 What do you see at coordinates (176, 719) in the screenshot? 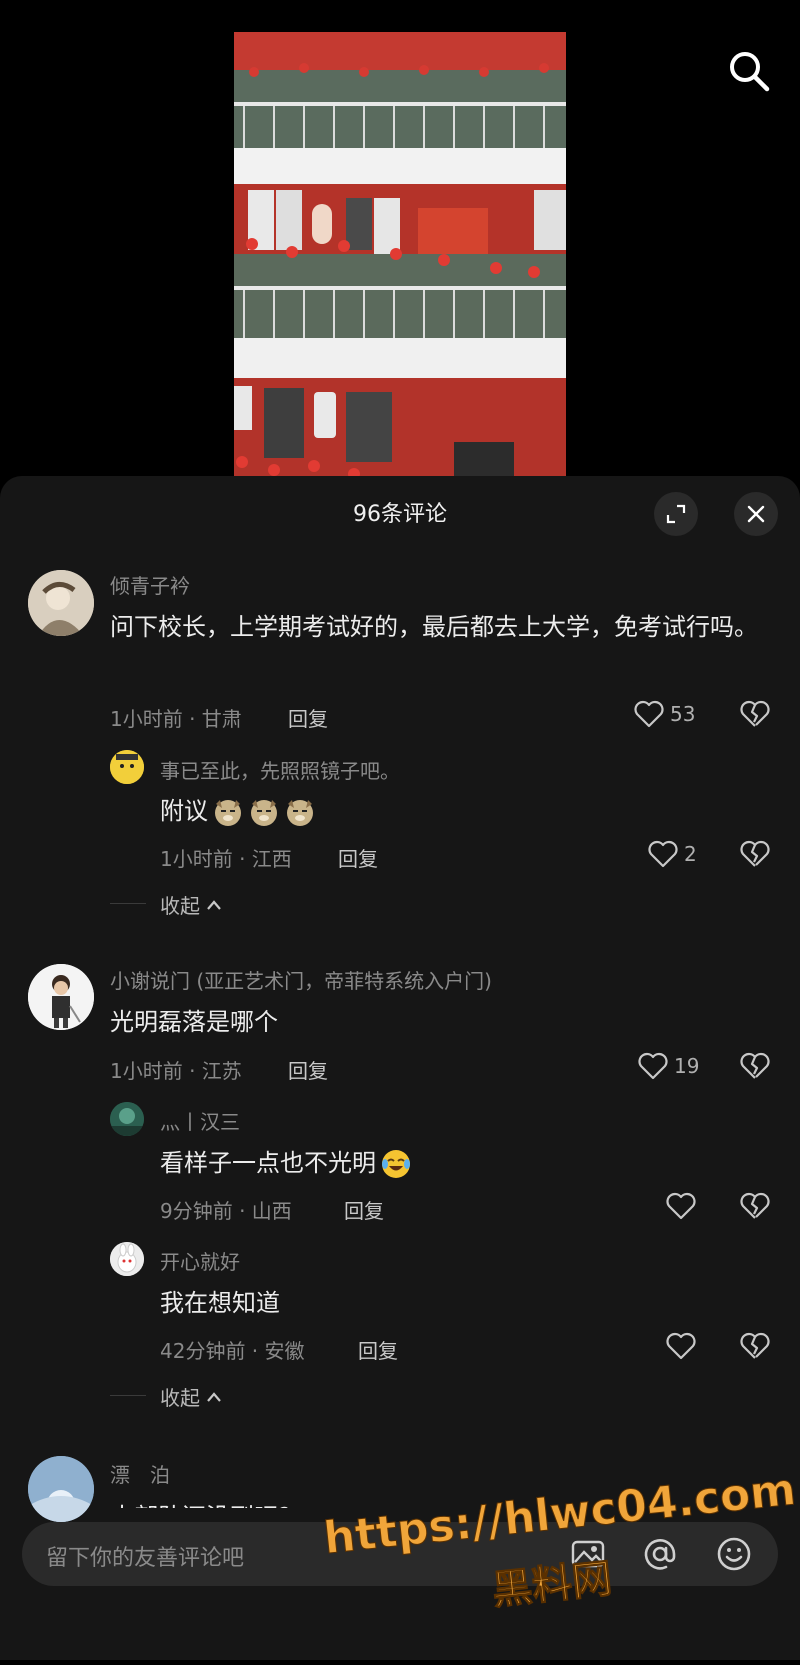
I see `comment-time-location: 1小时前 · 甘肃` at bounding box center [176, 719].